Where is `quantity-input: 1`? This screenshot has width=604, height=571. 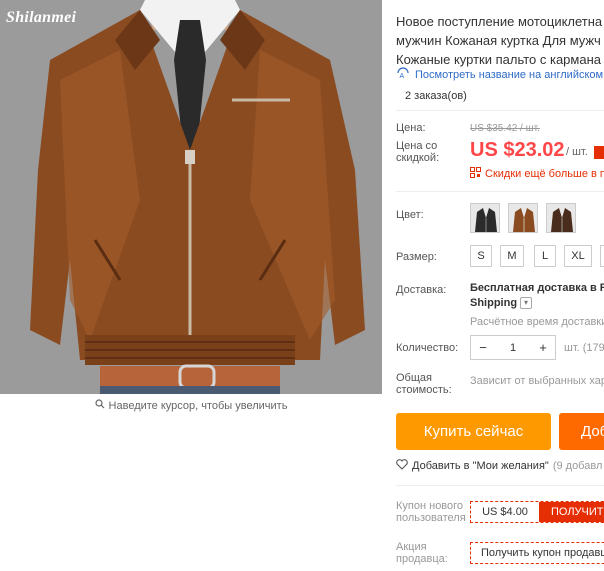 quantity-input: 1 is located at coordinates (513, 348).